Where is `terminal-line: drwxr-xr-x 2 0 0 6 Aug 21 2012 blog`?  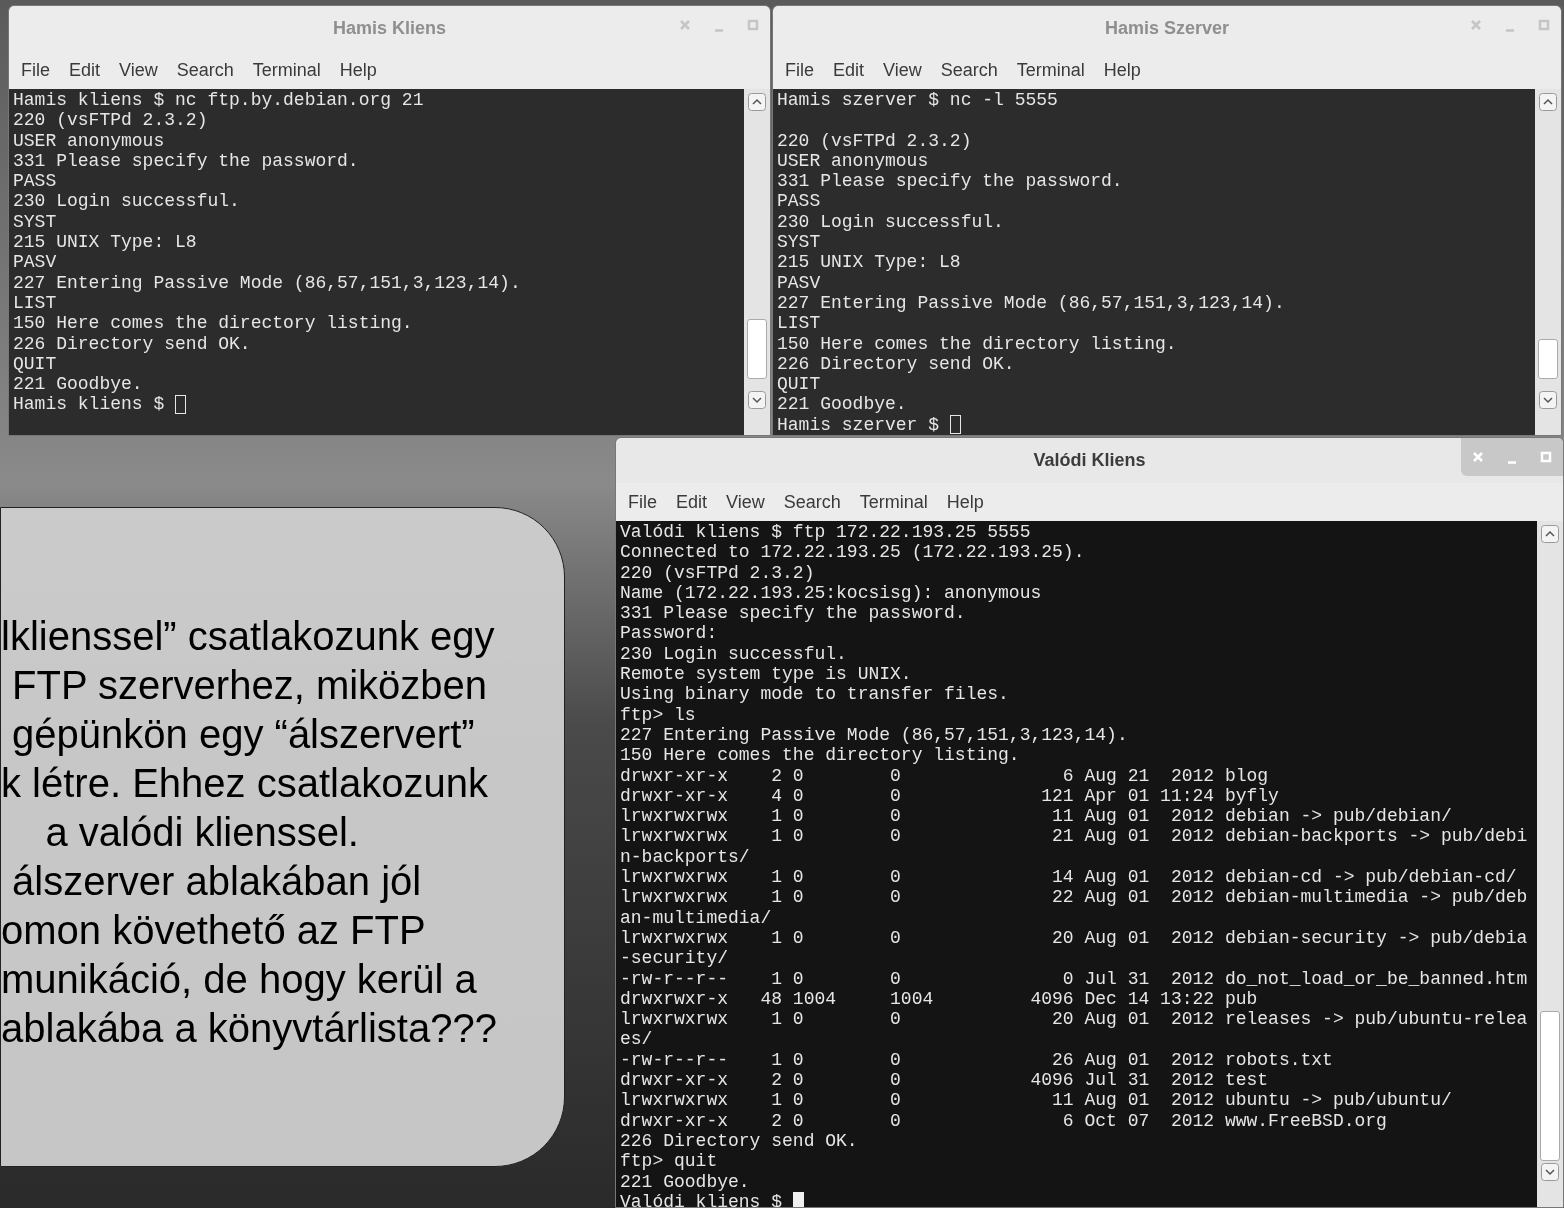 terminal-line: drwxr-xr-x 2 0 0 6 Aug 21 2012 blog is located at coordinates (944, 775).